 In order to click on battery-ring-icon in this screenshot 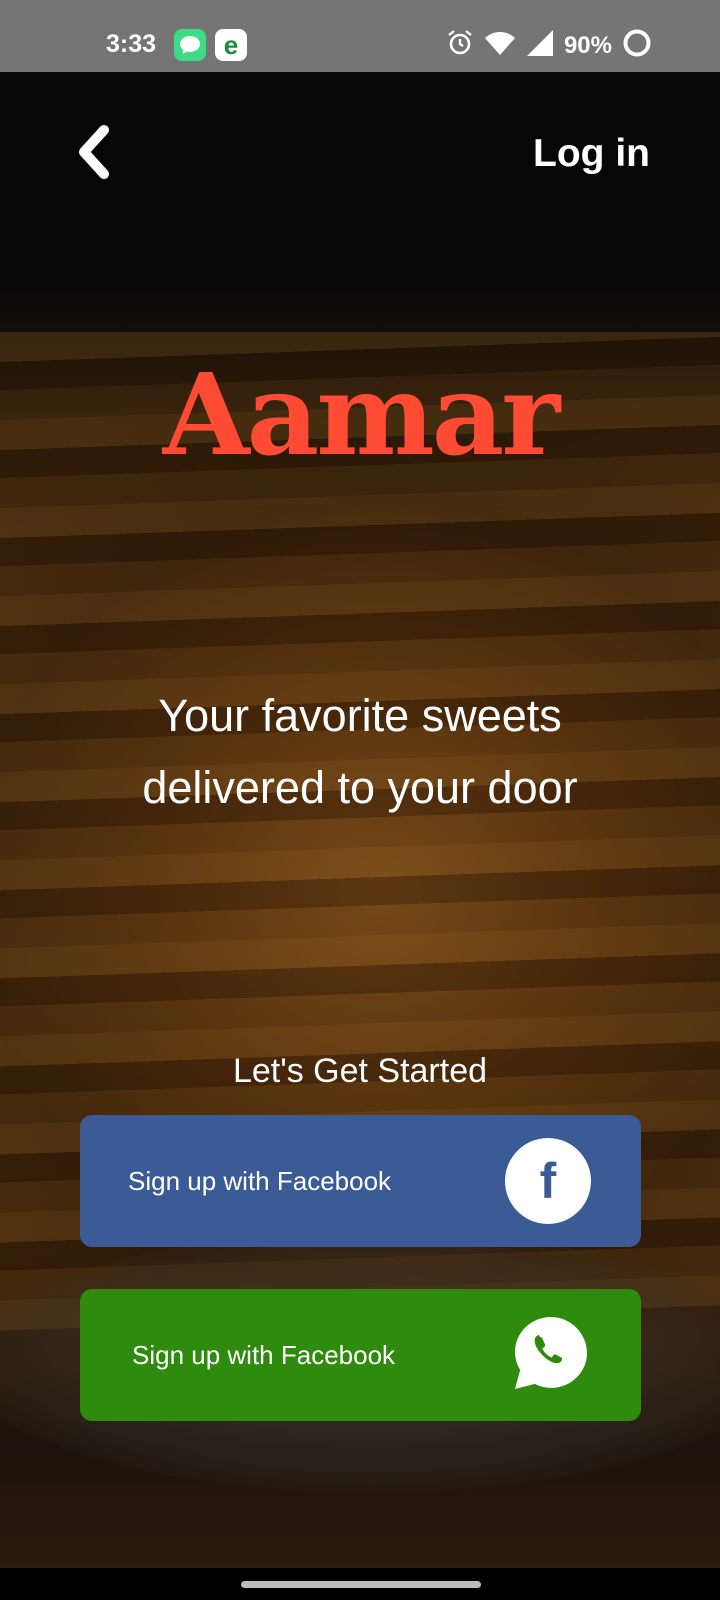, I will do `click(637, 45)`.